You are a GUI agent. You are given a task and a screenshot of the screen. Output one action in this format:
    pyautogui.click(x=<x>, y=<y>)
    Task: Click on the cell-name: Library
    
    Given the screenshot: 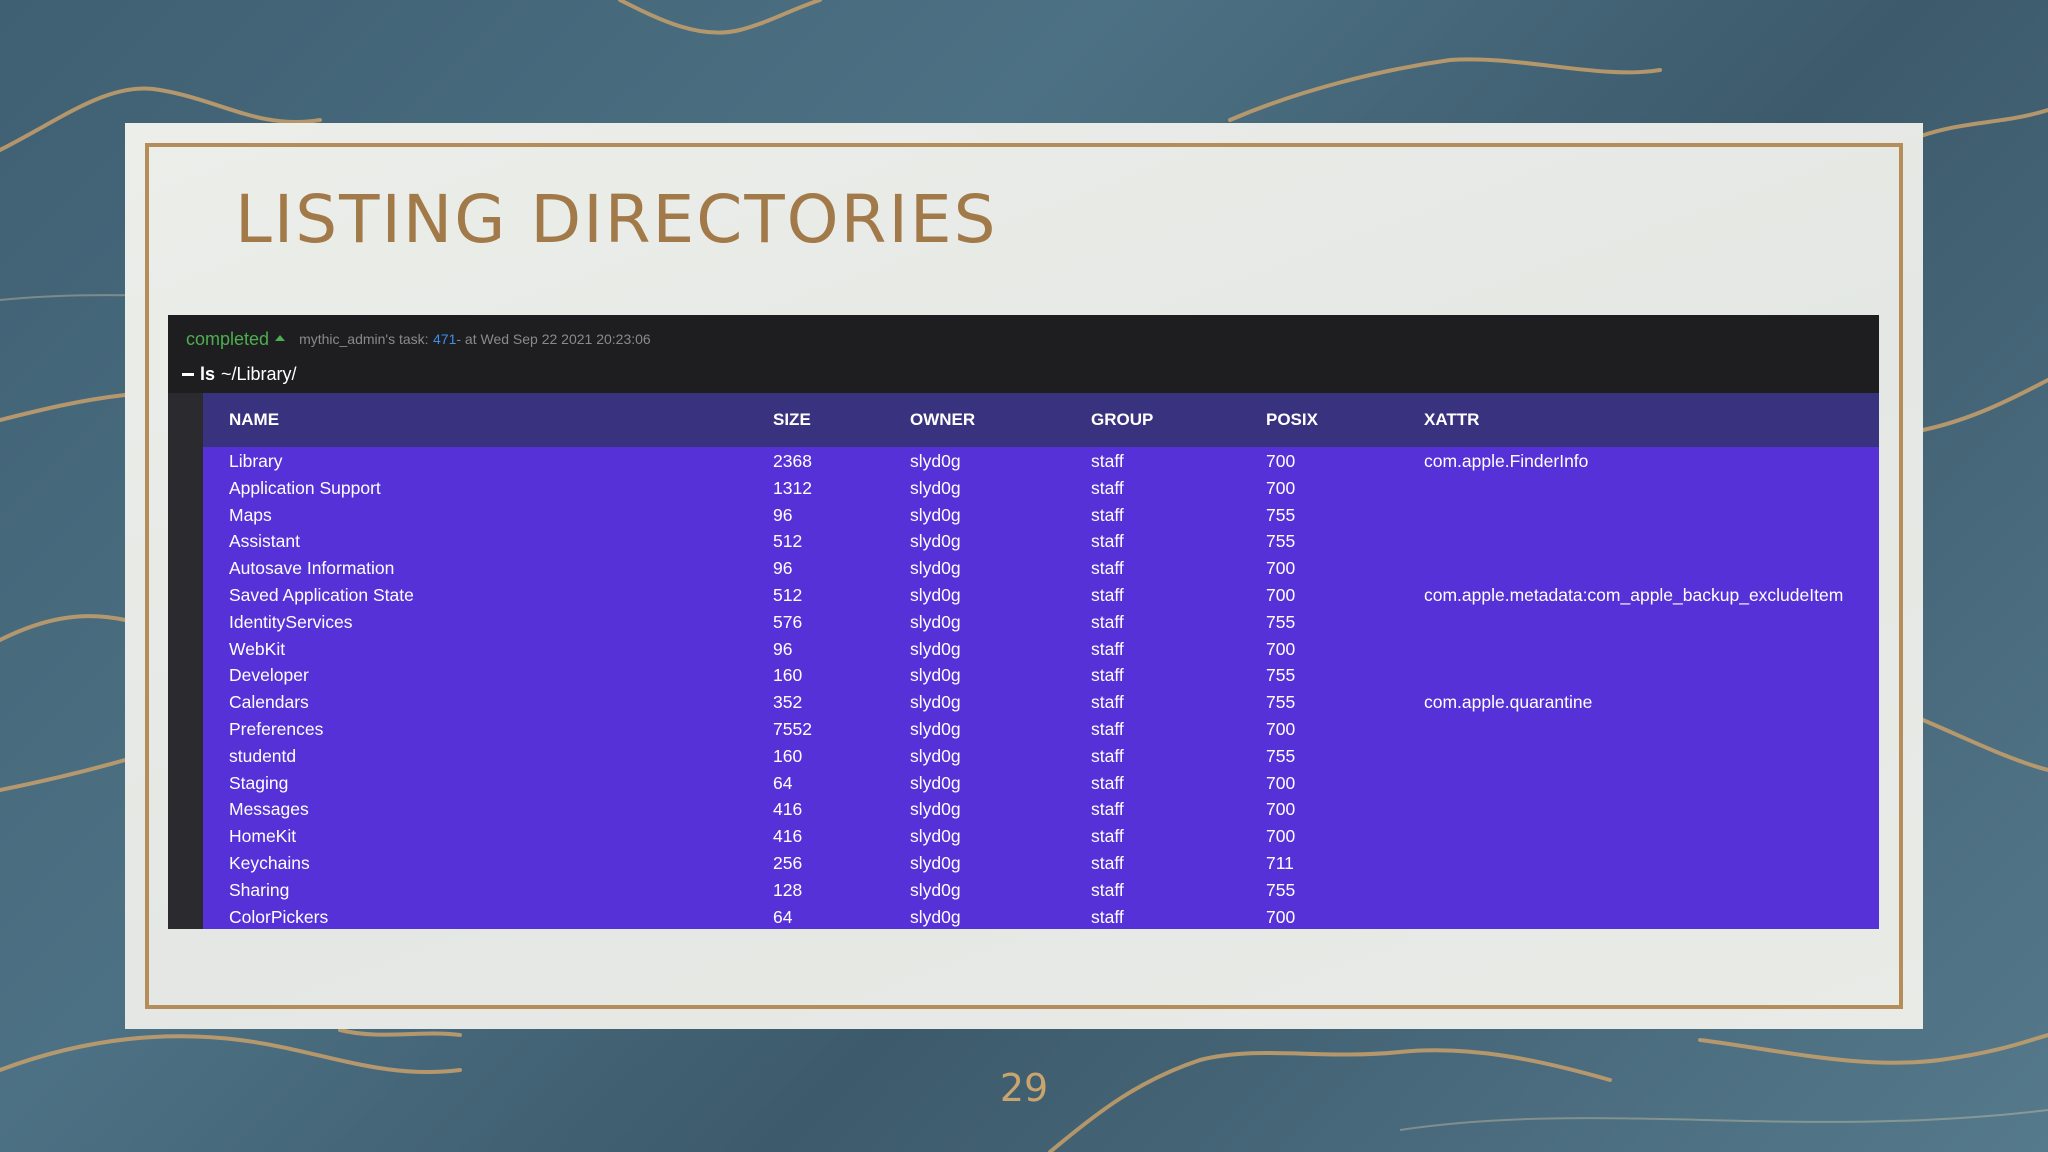 What is the action you would take?
    pyautogui.click(x=256, y=461)
    